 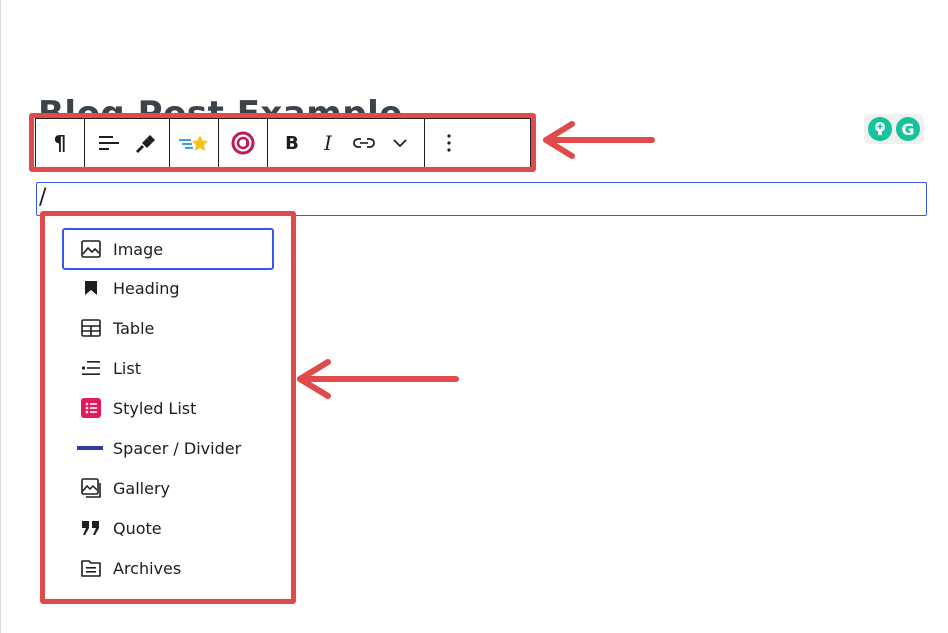 What do you see at coordinates (599, 140) in the screenshot?
I see `toolbar-annotation-arrow` at bounding box center [599, 140].